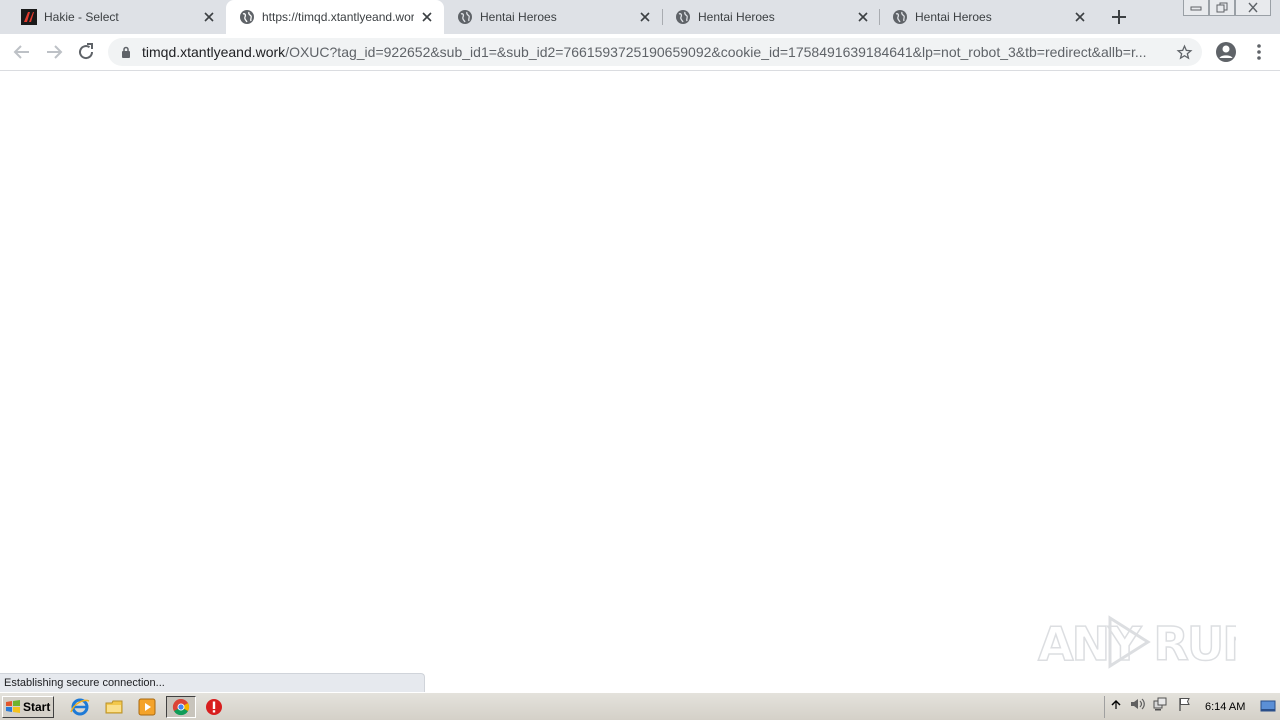  I want to click on action-center-flag-icon, so click(1185, 704).